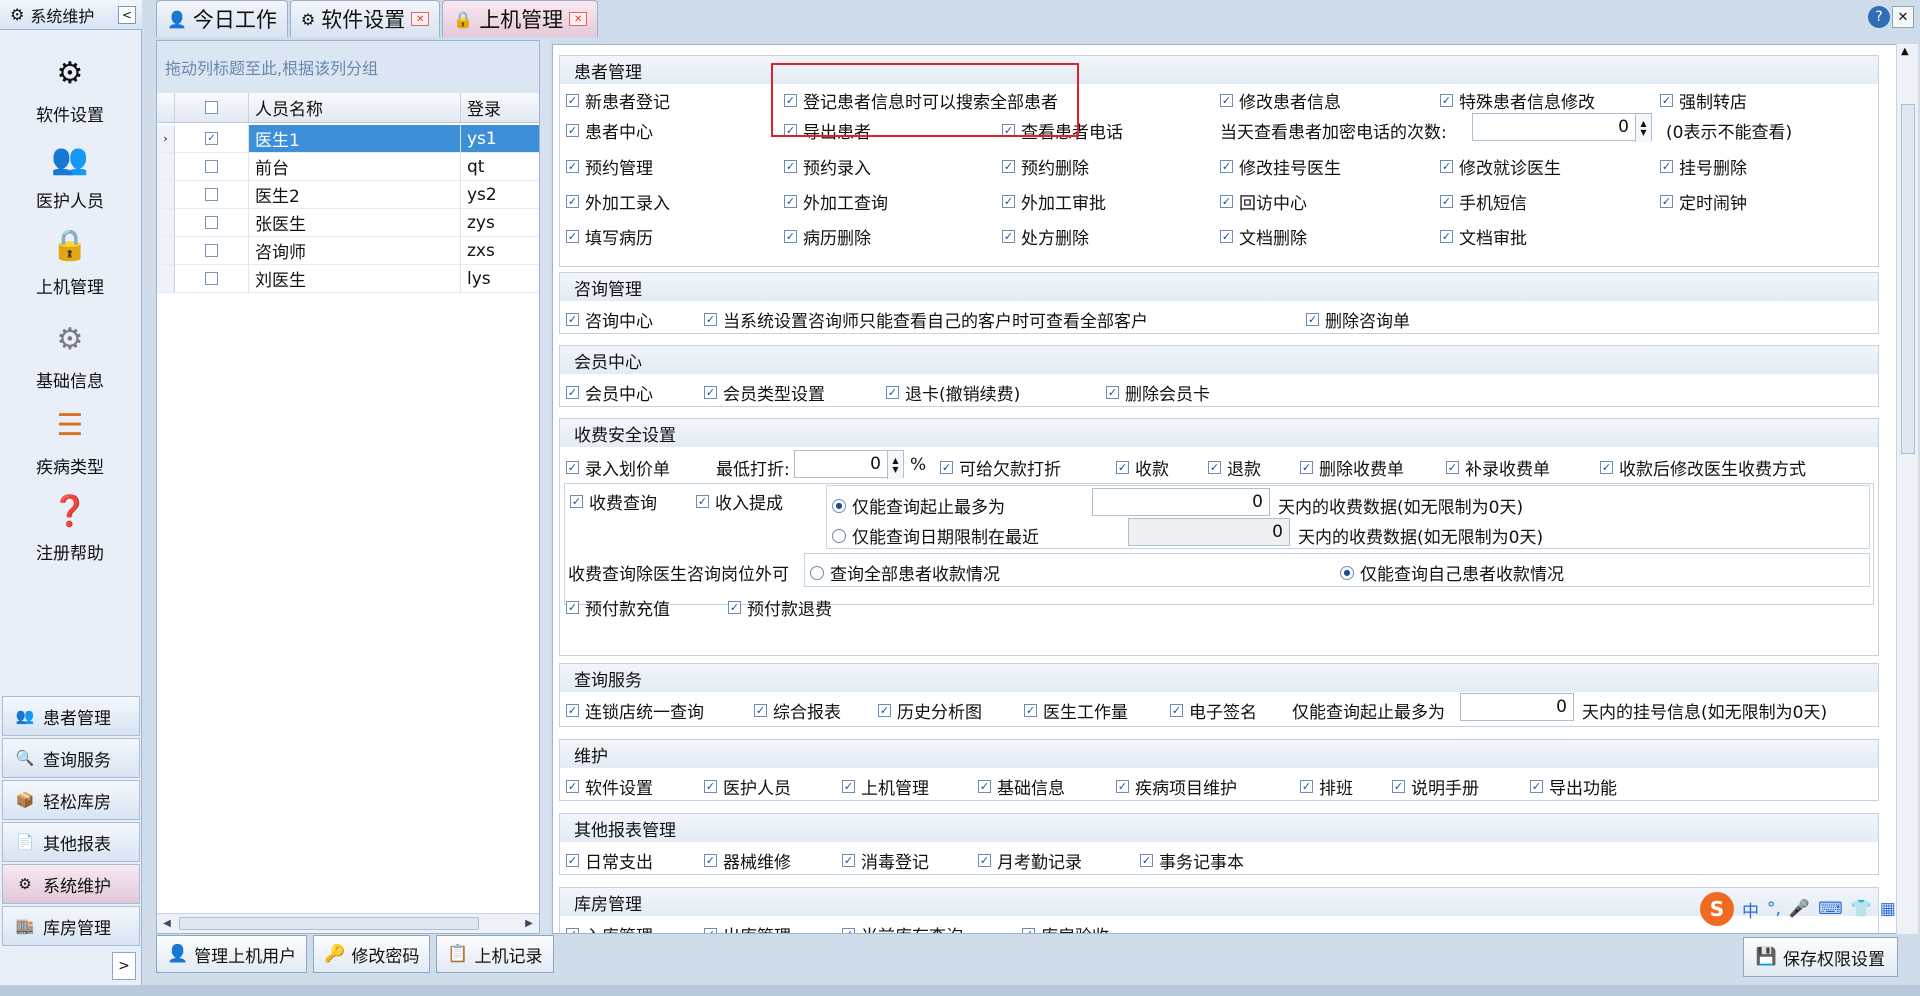 This screenshot has width=1920, height=996. What do you see at coordinates (1517, 100) in the screenshot?
I see `perm-special-patient-edit: ✓ 特殊患者信息修改` at bounding box center [1517, 100].